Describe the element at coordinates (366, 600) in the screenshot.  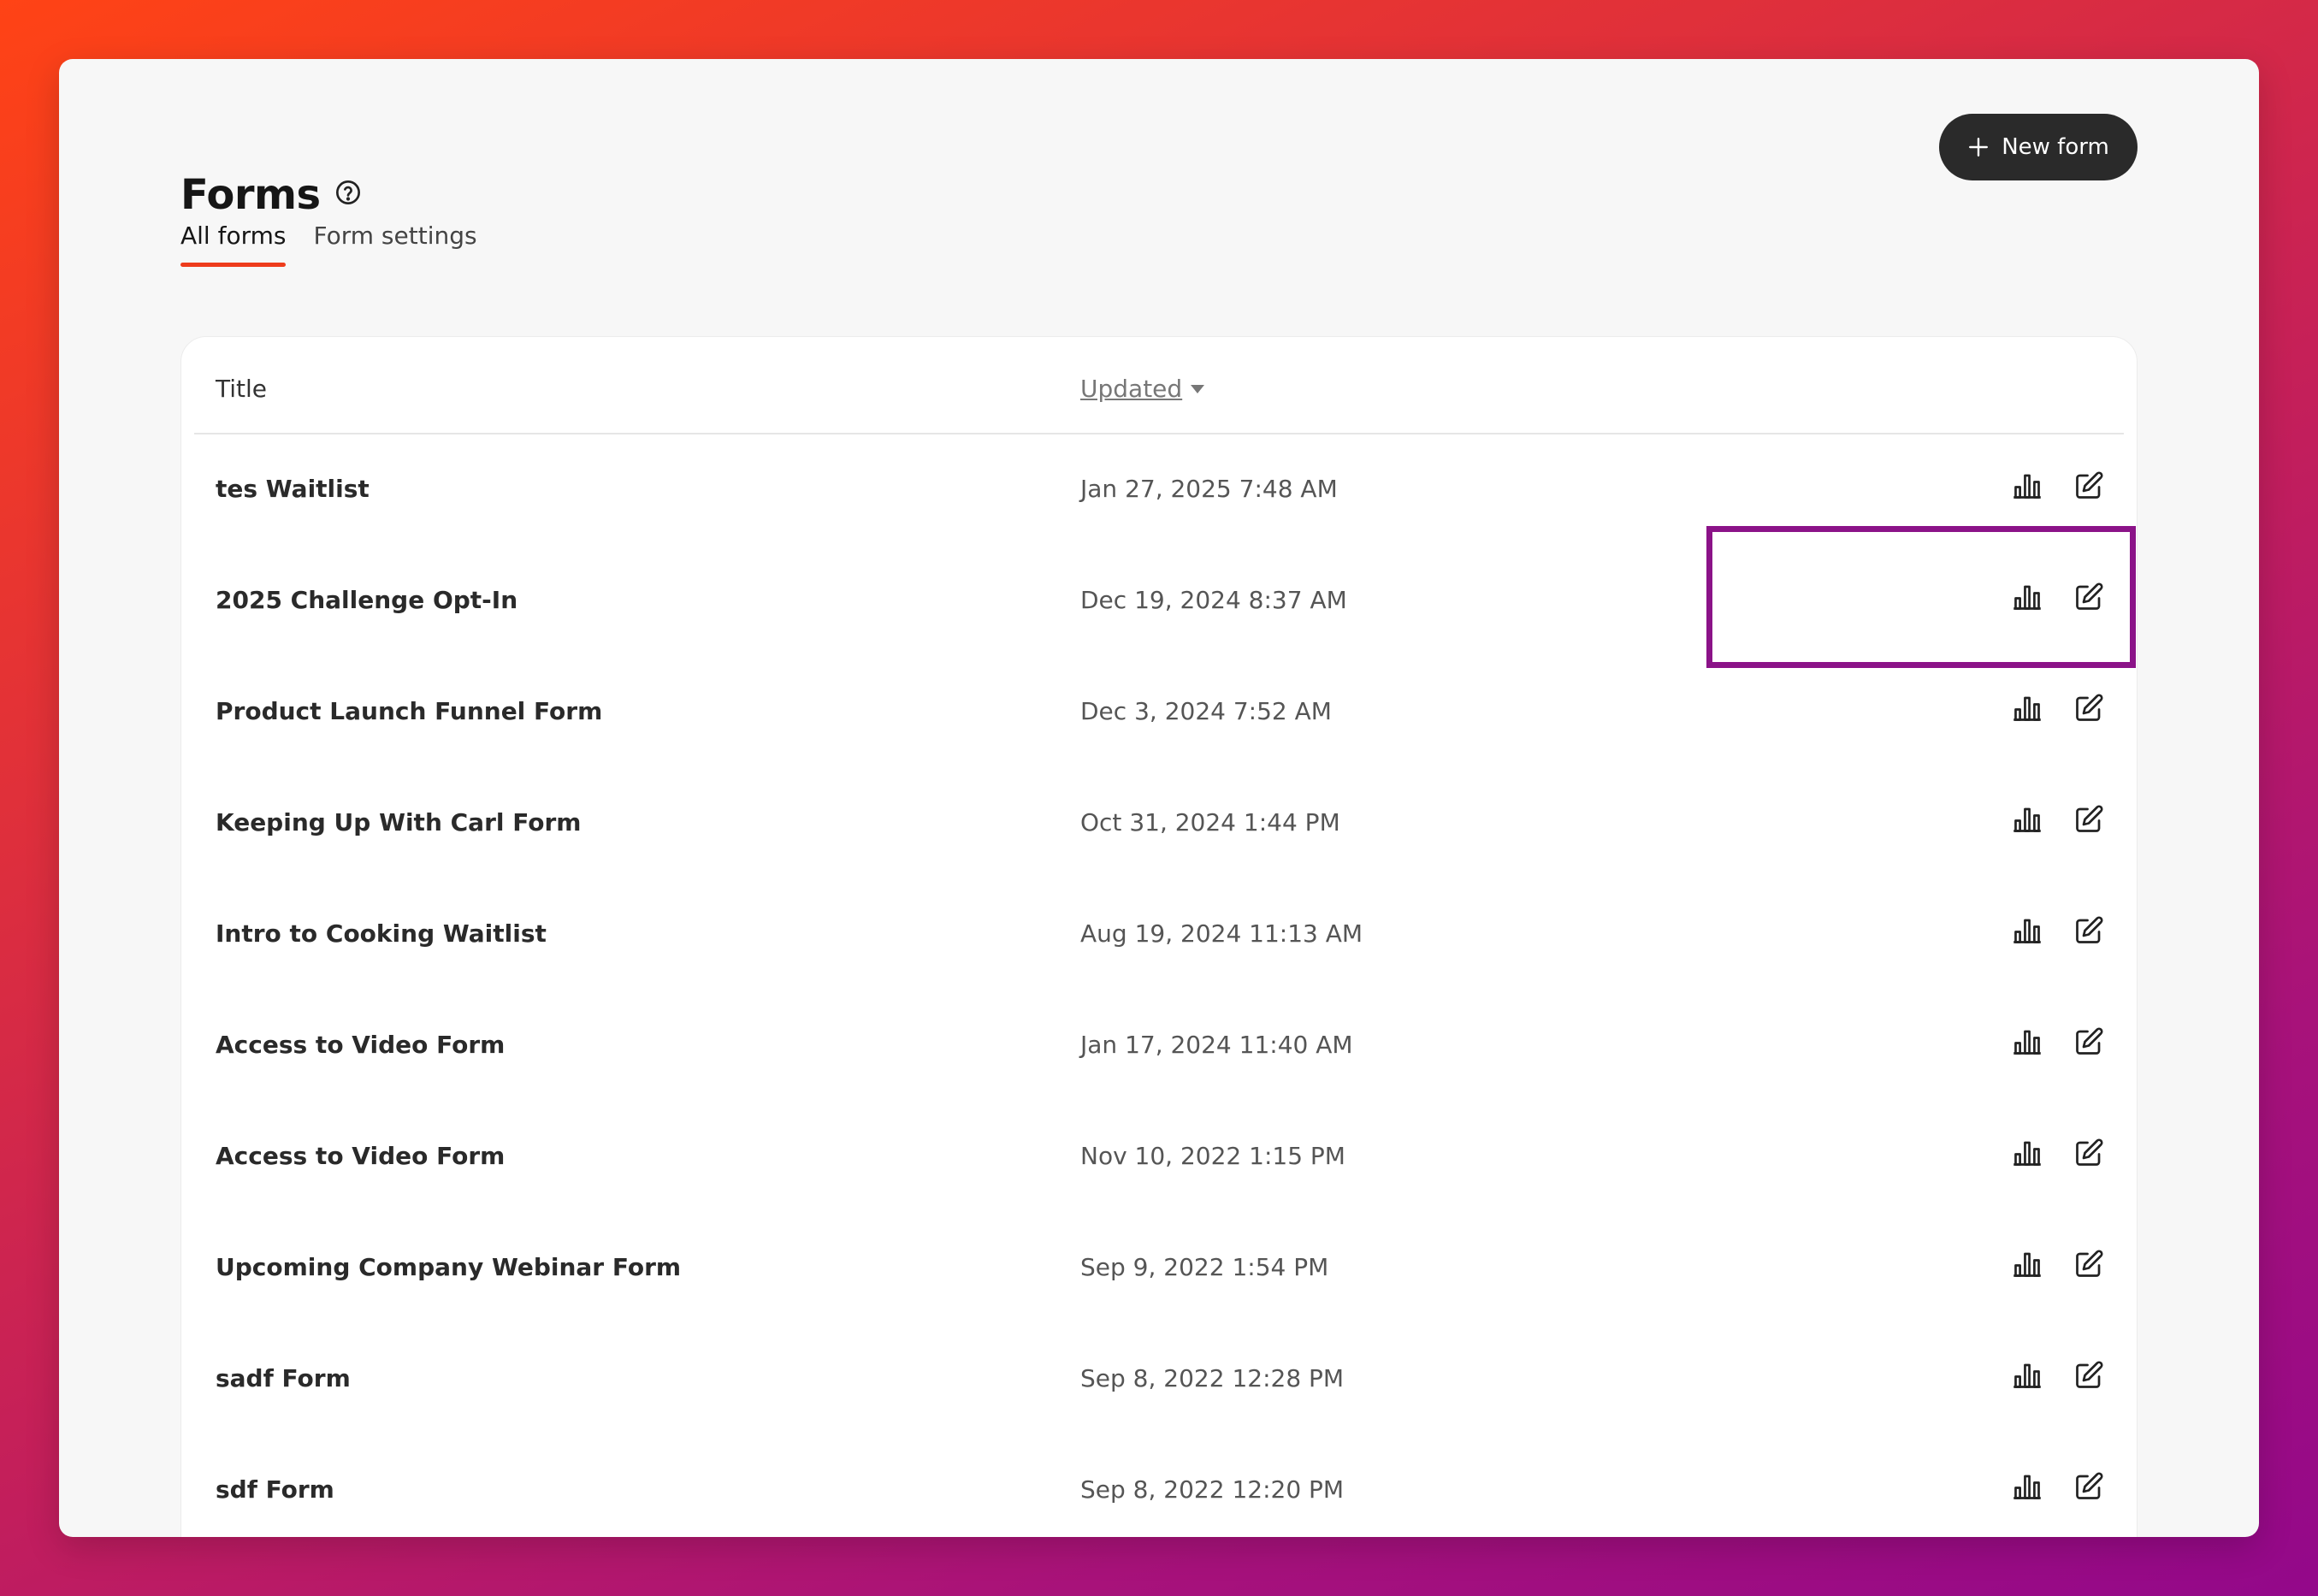
I see `form-title: 2025 Challenge Opt-In` at that location.